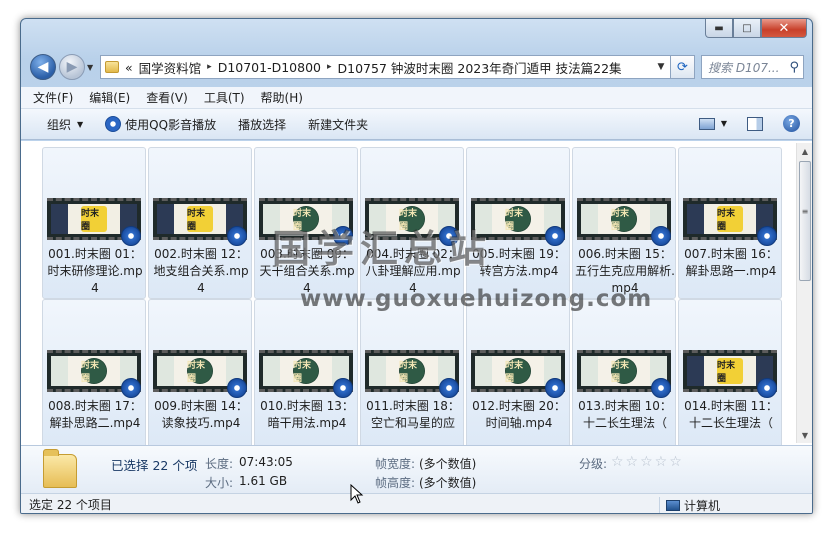  I want to click on rating-label: 分级:, so click(593, 464).